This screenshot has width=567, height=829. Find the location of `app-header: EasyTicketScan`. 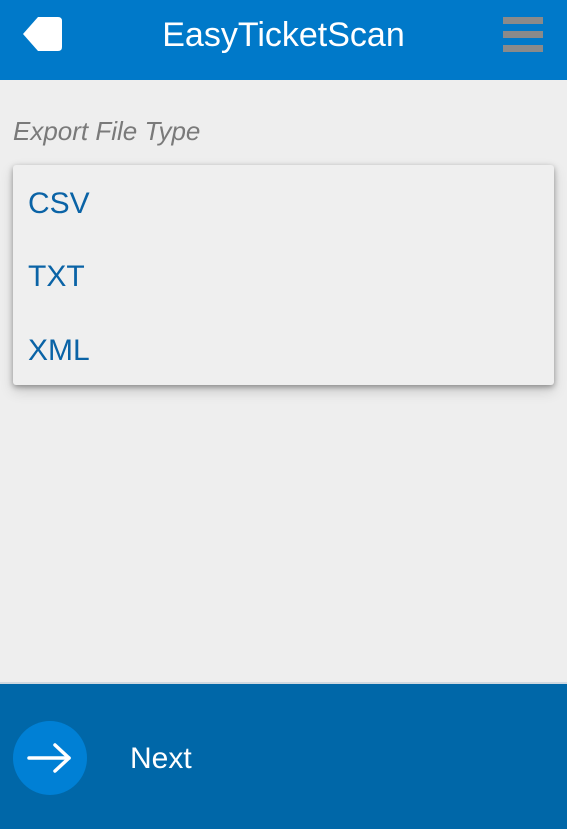

app-header: EasyTicketScan is located at coordinates (283, 40).